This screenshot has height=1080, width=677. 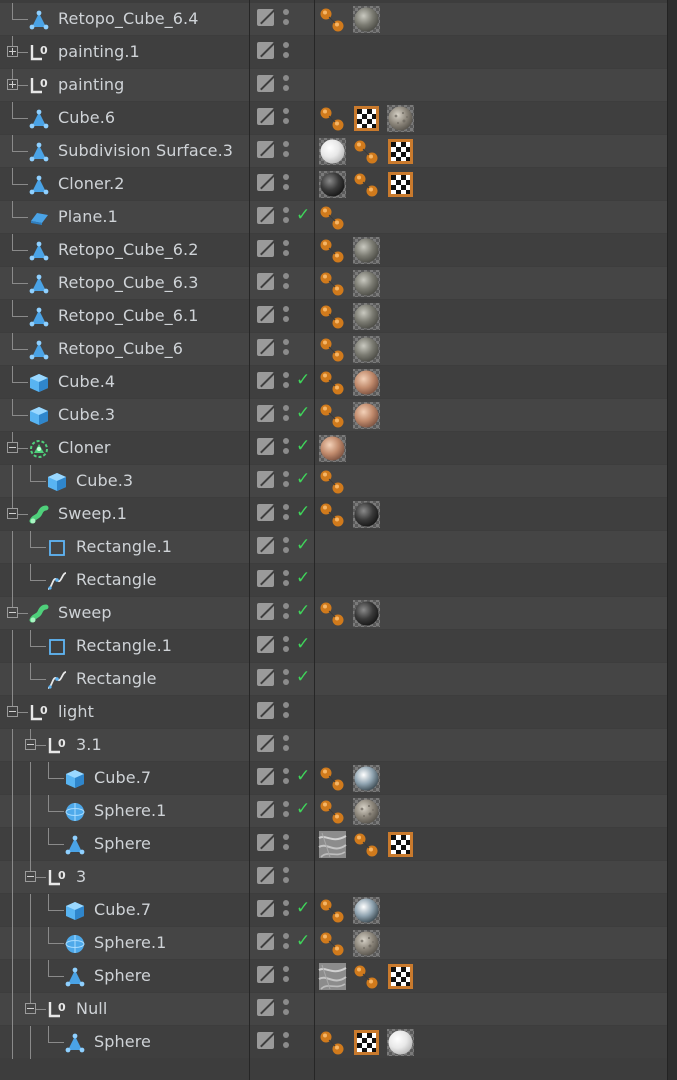 What do you see at coordinates (366, 910) in the screenshot?
I see `material-chrome-icon` at bounding box center [366, 910].